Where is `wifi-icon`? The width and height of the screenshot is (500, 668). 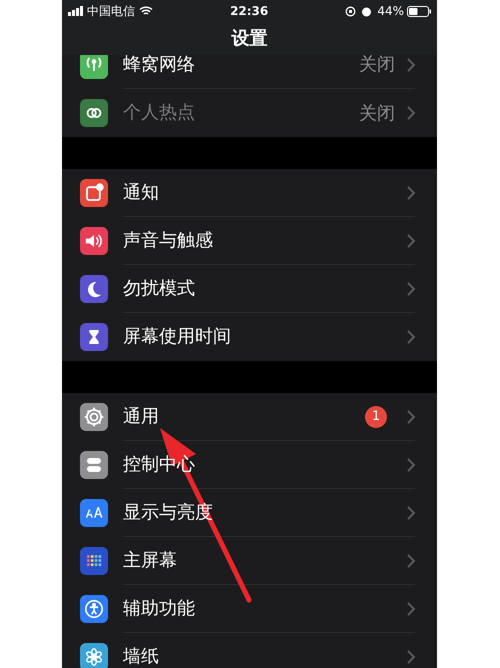 wifi-icon is located at coordinates (146, 11).